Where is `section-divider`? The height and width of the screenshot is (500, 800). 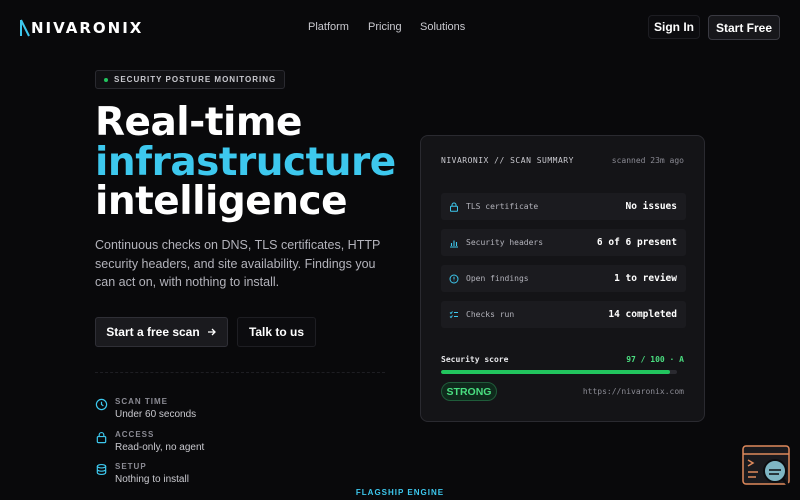 section-divider is located at coordinates (240, 372).